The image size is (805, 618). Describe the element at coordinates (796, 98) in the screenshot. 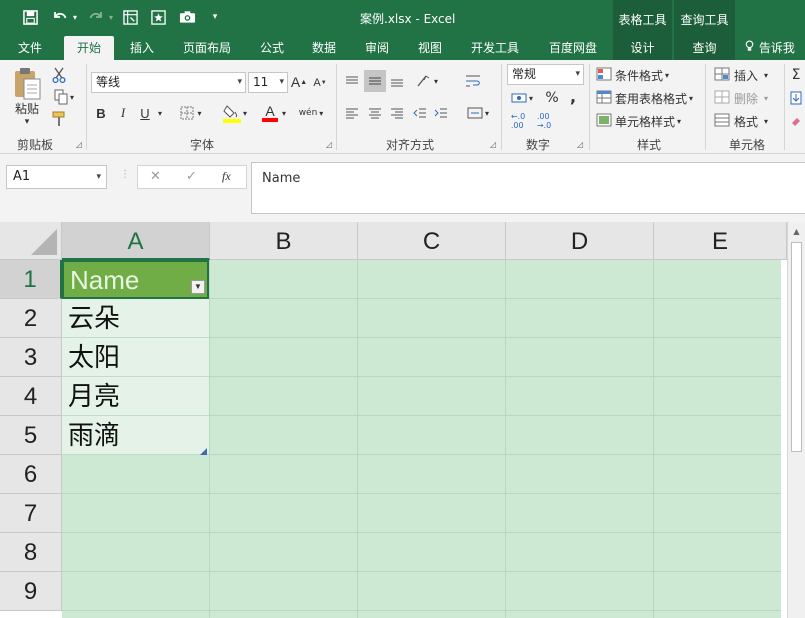

I see `fill-icon` at that location.